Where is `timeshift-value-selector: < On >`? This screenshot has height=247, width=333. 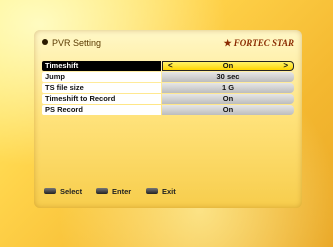
timeshift-value-selector: < On > is located at coordinates (228, 66).